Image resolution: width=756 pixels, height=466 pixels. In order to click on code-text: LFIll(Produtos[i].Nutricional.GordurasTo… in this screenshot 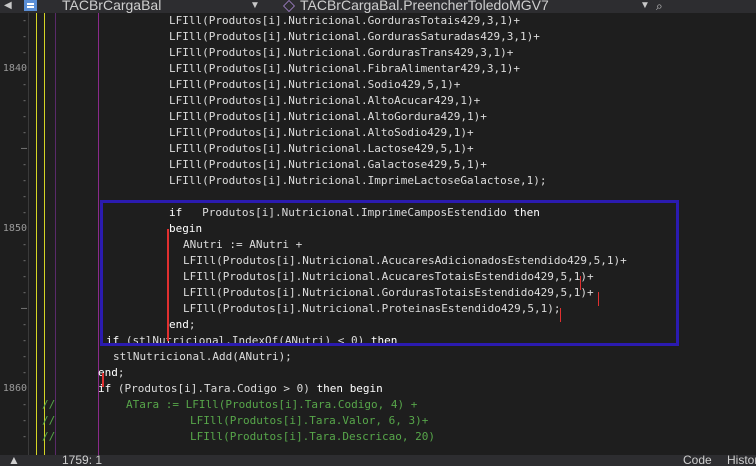, I will do `click(344, 20)`.